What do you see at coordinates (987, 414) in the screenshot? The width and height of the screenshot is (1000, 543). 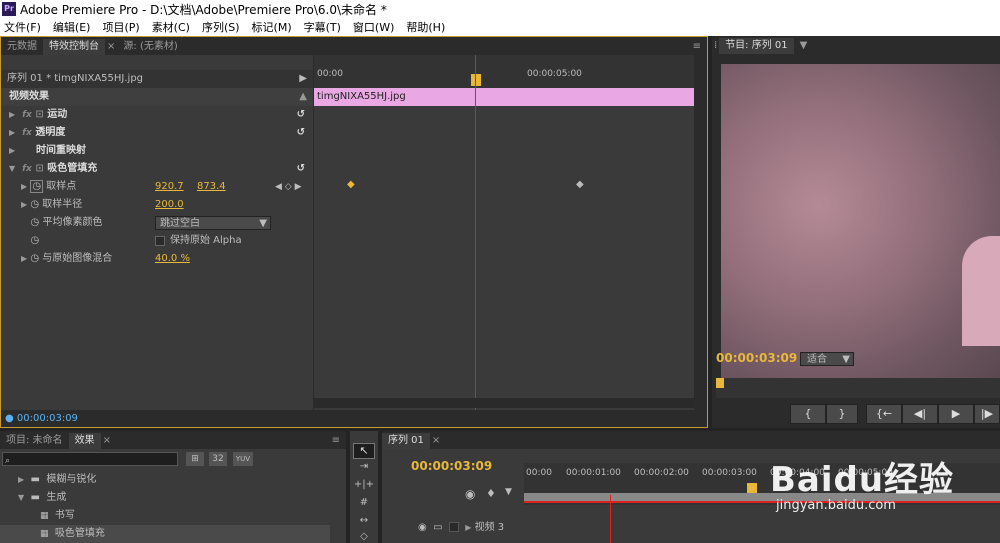 I see `step-forward-button: |▶` at bounding box center [987, 414].